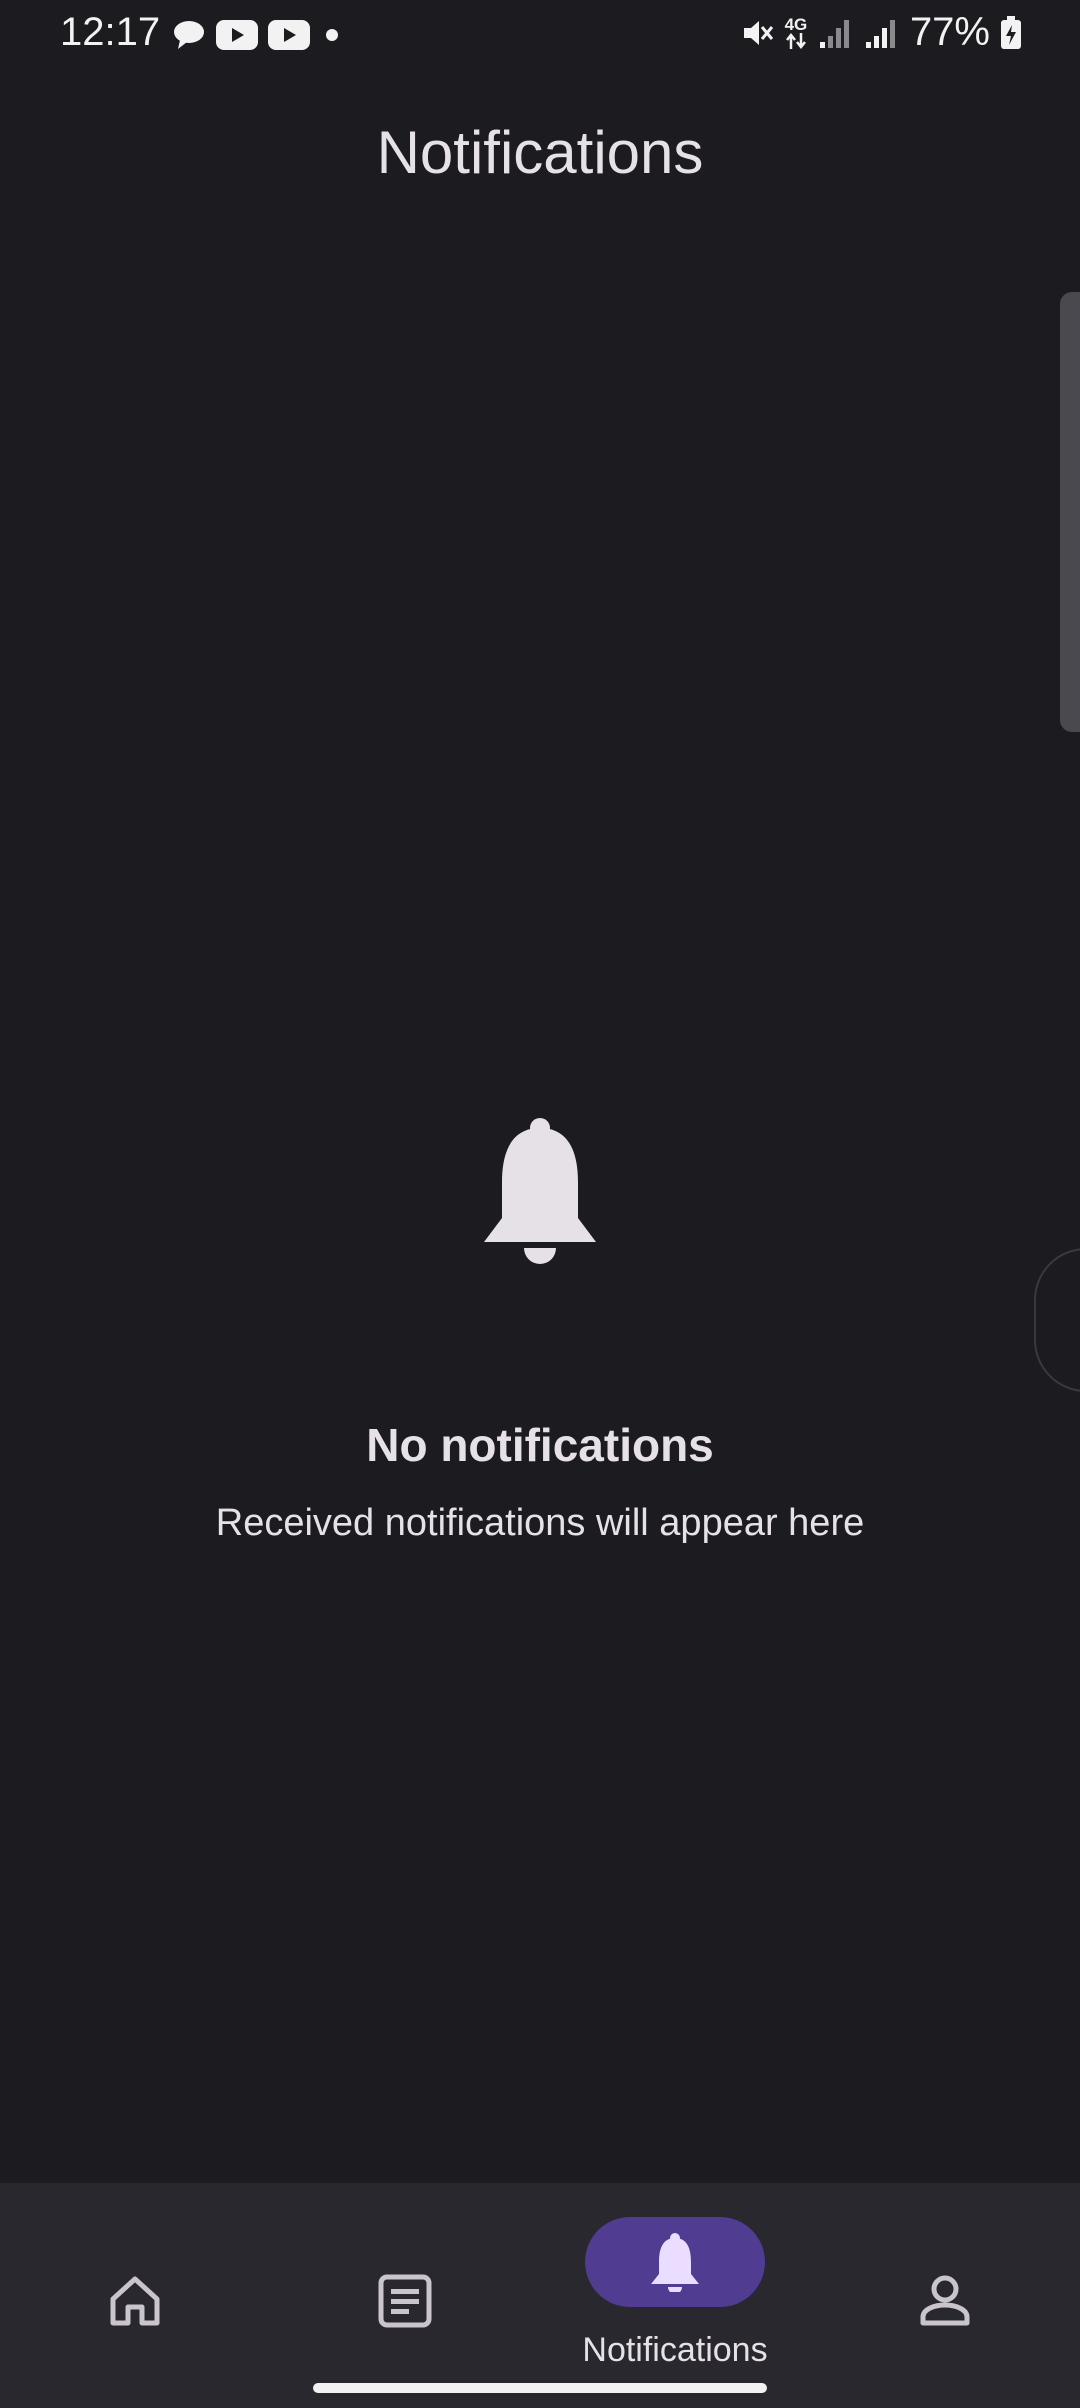 This screenshot has height=2408, width=1080. I want to click on chat-bubble-icon, so click(189, 35).